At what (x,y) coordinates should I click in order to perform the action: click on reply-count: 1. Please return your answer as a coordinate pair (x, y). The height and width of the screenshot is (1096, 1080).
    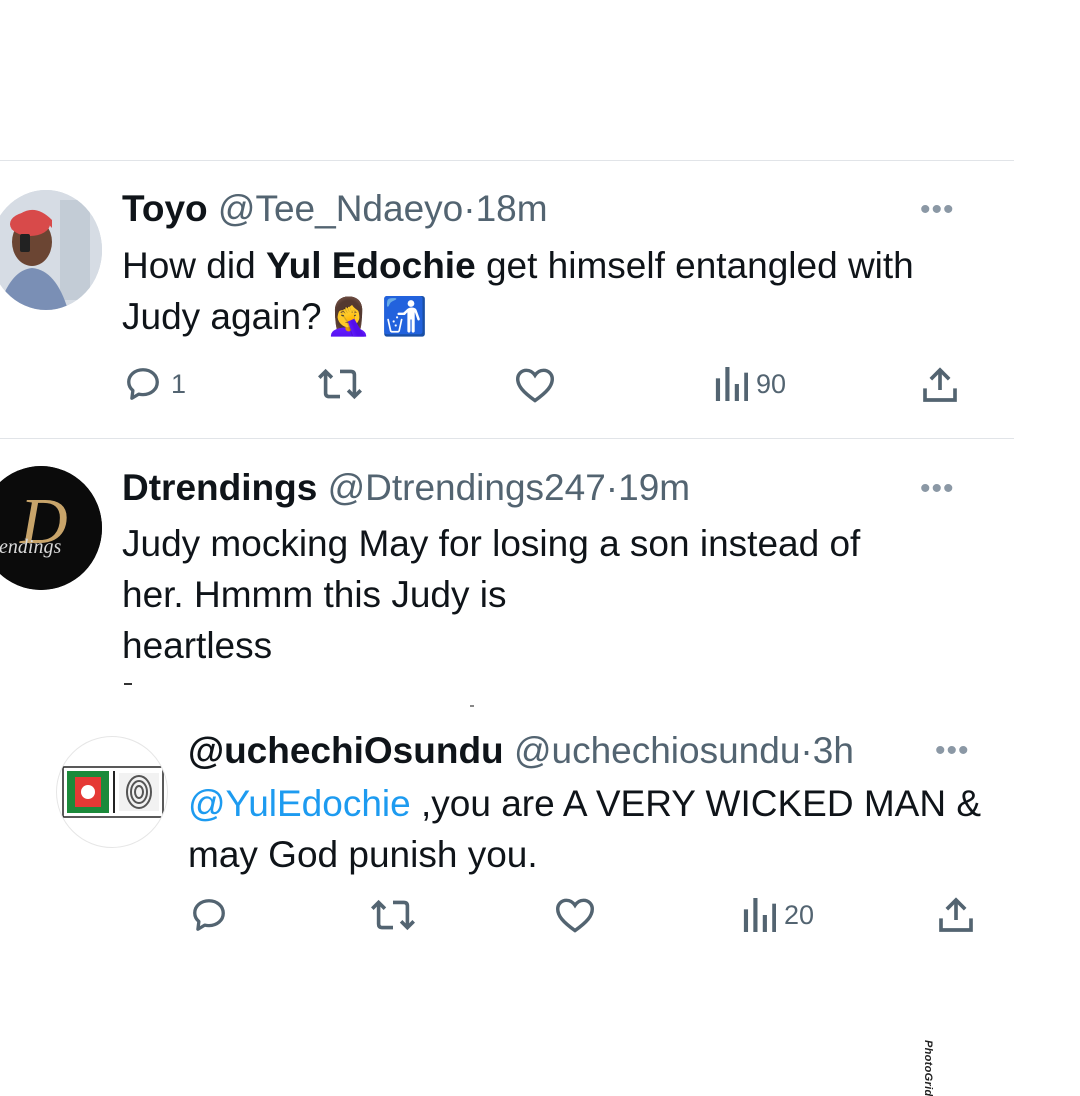
    Looking at the image, I should click on (179, 383).